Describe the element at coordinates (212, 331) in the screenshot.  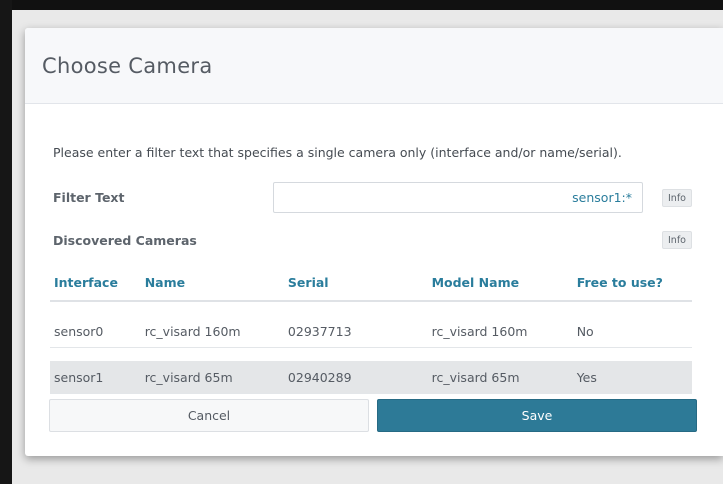
I see `cell-name: rc_visard 160m` at that location.